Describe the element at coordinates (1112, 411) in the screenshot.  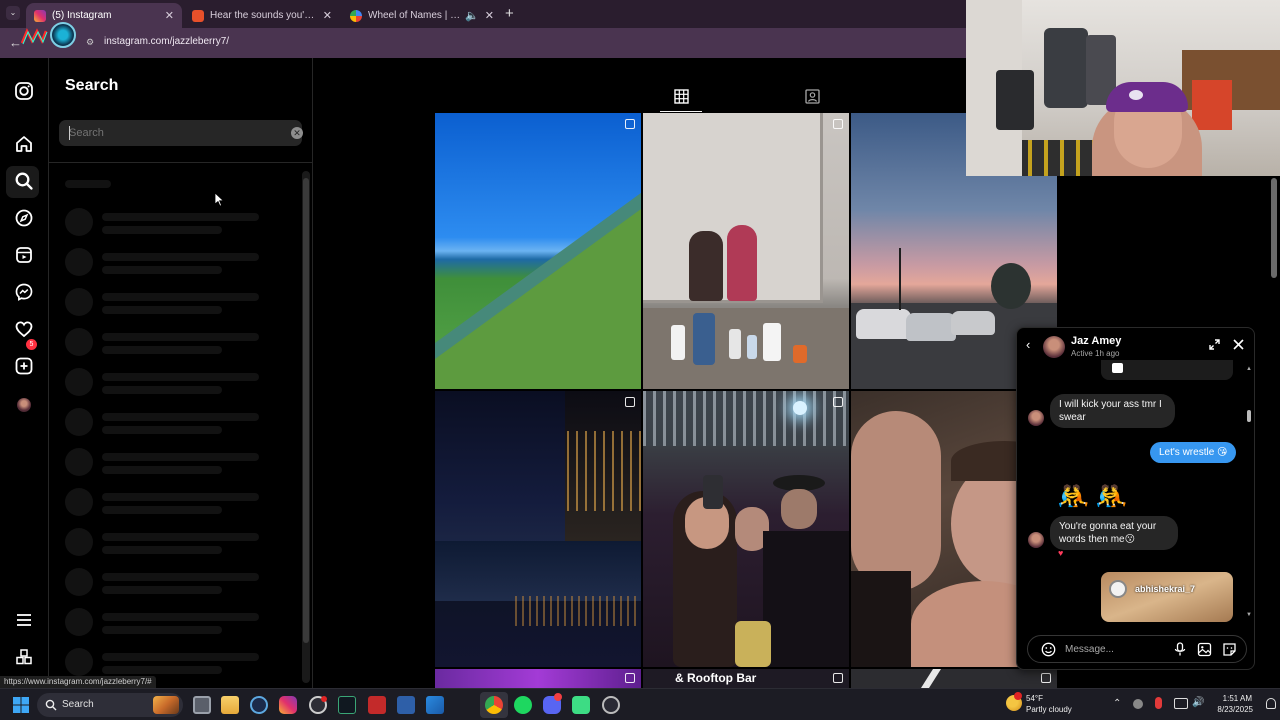
I see `message-incoming: I will kick your ass tmr I swear` at that location.